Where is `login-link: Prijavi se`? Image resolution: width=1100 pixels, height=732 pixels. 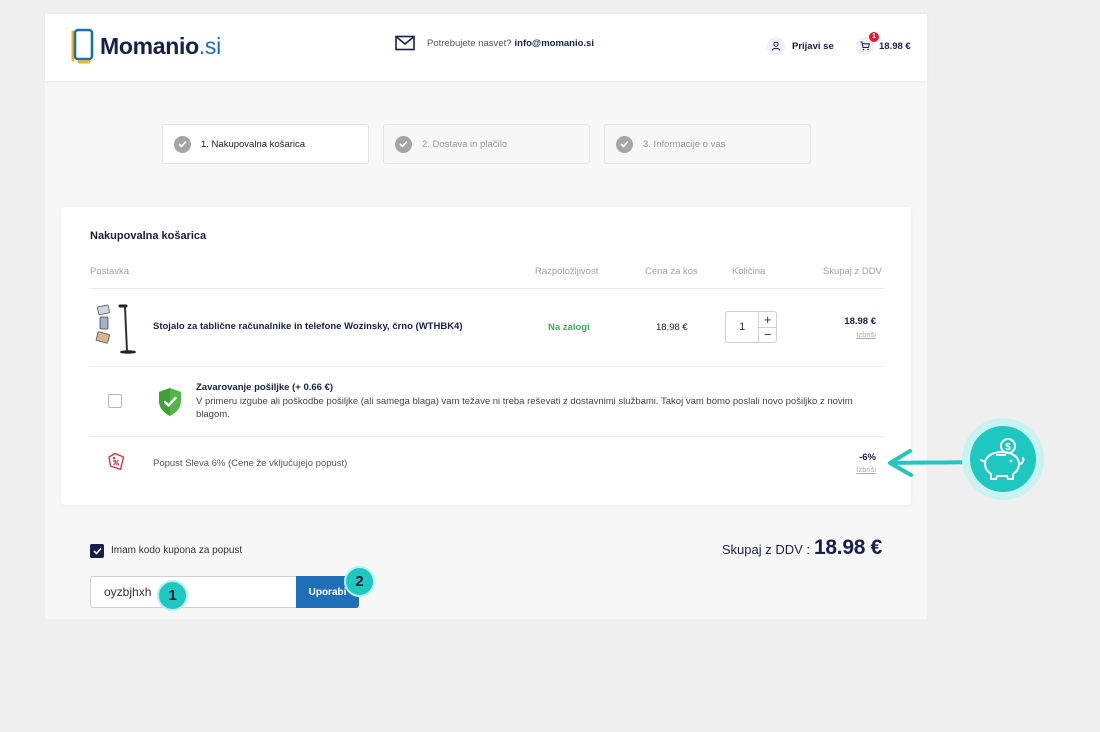
login-link: Prijavi se is located at coordinates (800, 46).